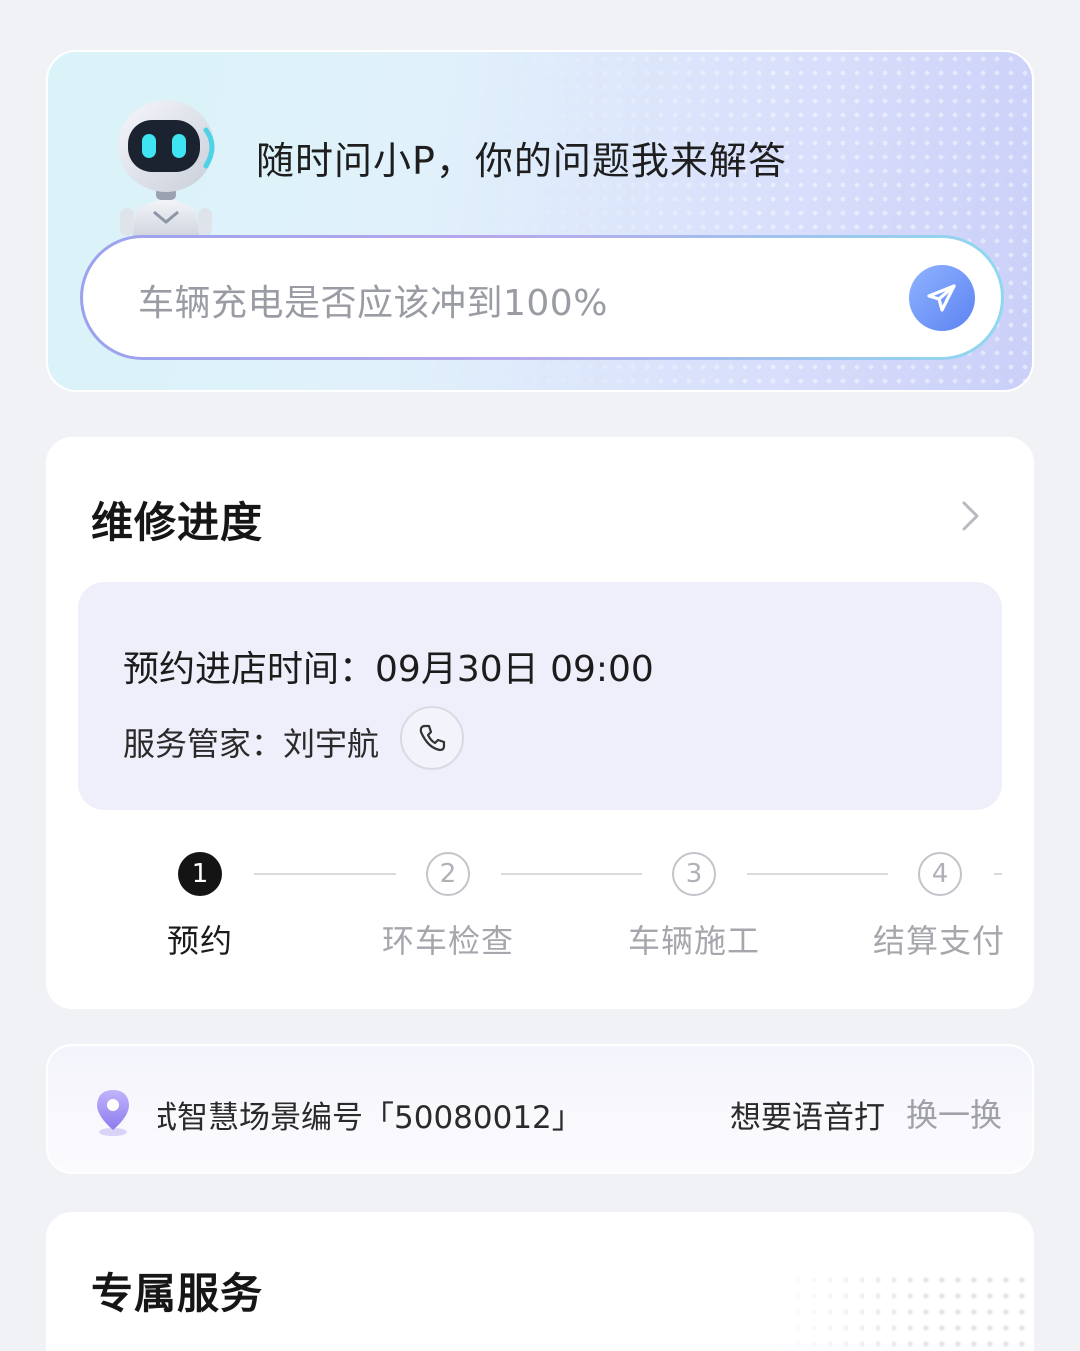  I want to click on paper-plane-icon, so click(941, 298).